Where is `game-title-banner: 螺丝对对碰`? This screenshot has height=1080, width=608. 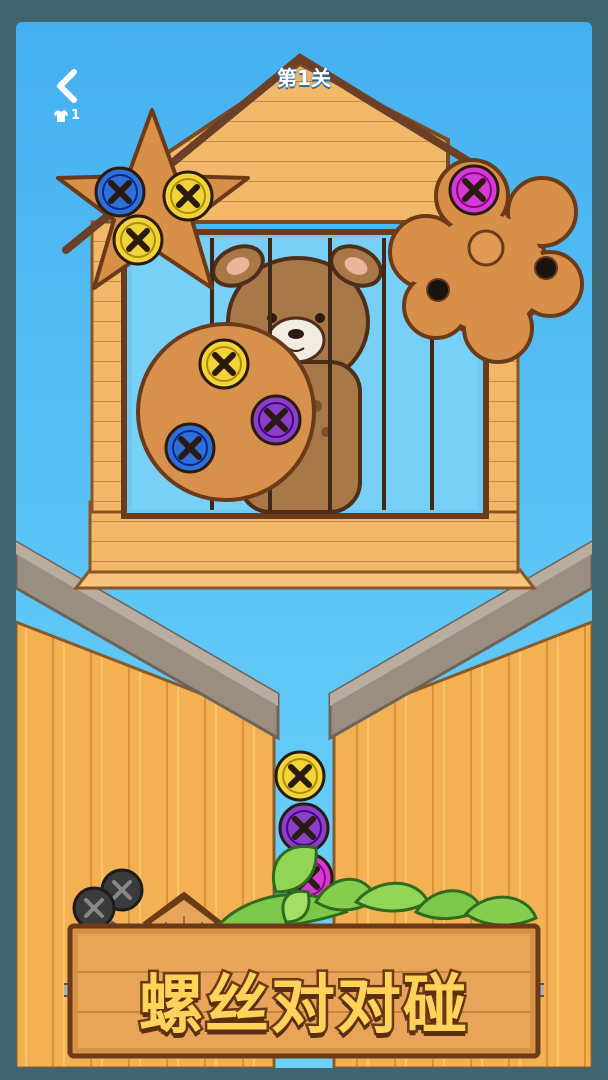
game-title-banner: 螺丝对对碰 is located at coordinates (304, 991).